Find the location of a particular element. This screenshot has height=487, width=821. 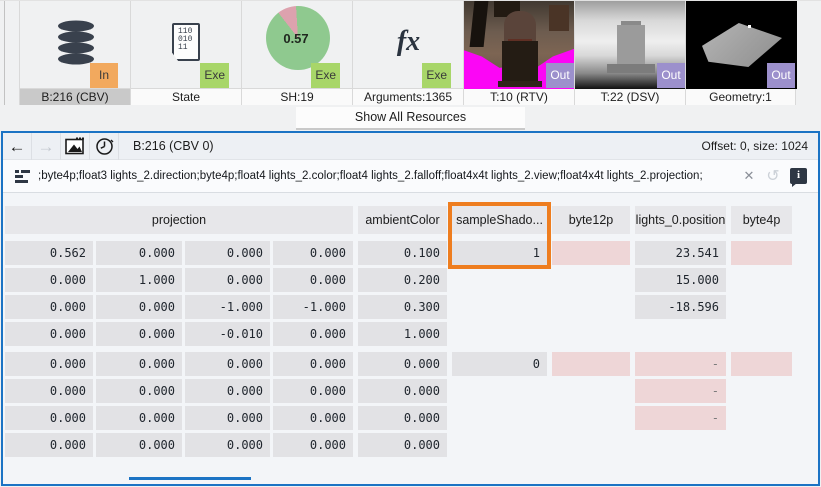

table-cell: 0 is located at coordinates (499, 364).